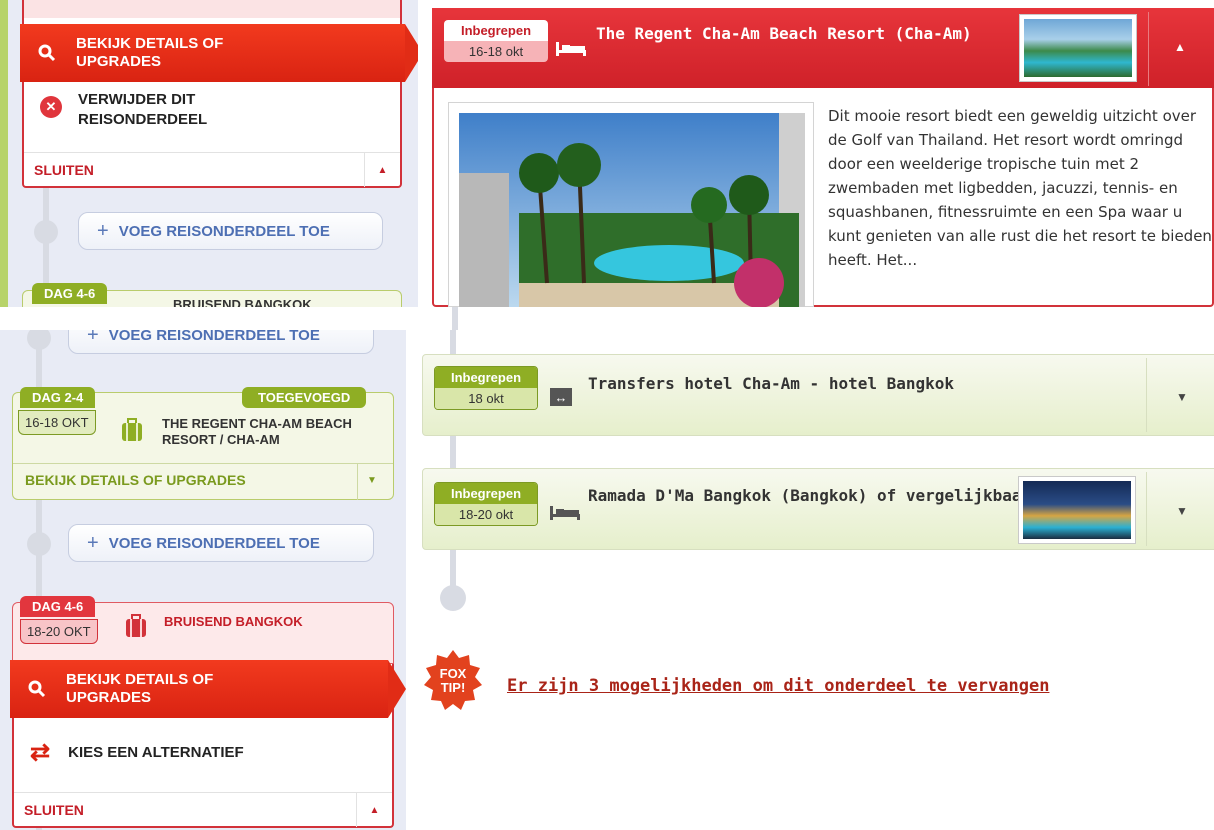 The width and height of the screenshot is (1214, 830). What do you see at coordinates (486, 388) in the screenshot?
I see `included-tag: Inbegrepen 18 okt` at bounding box center [486, 388].